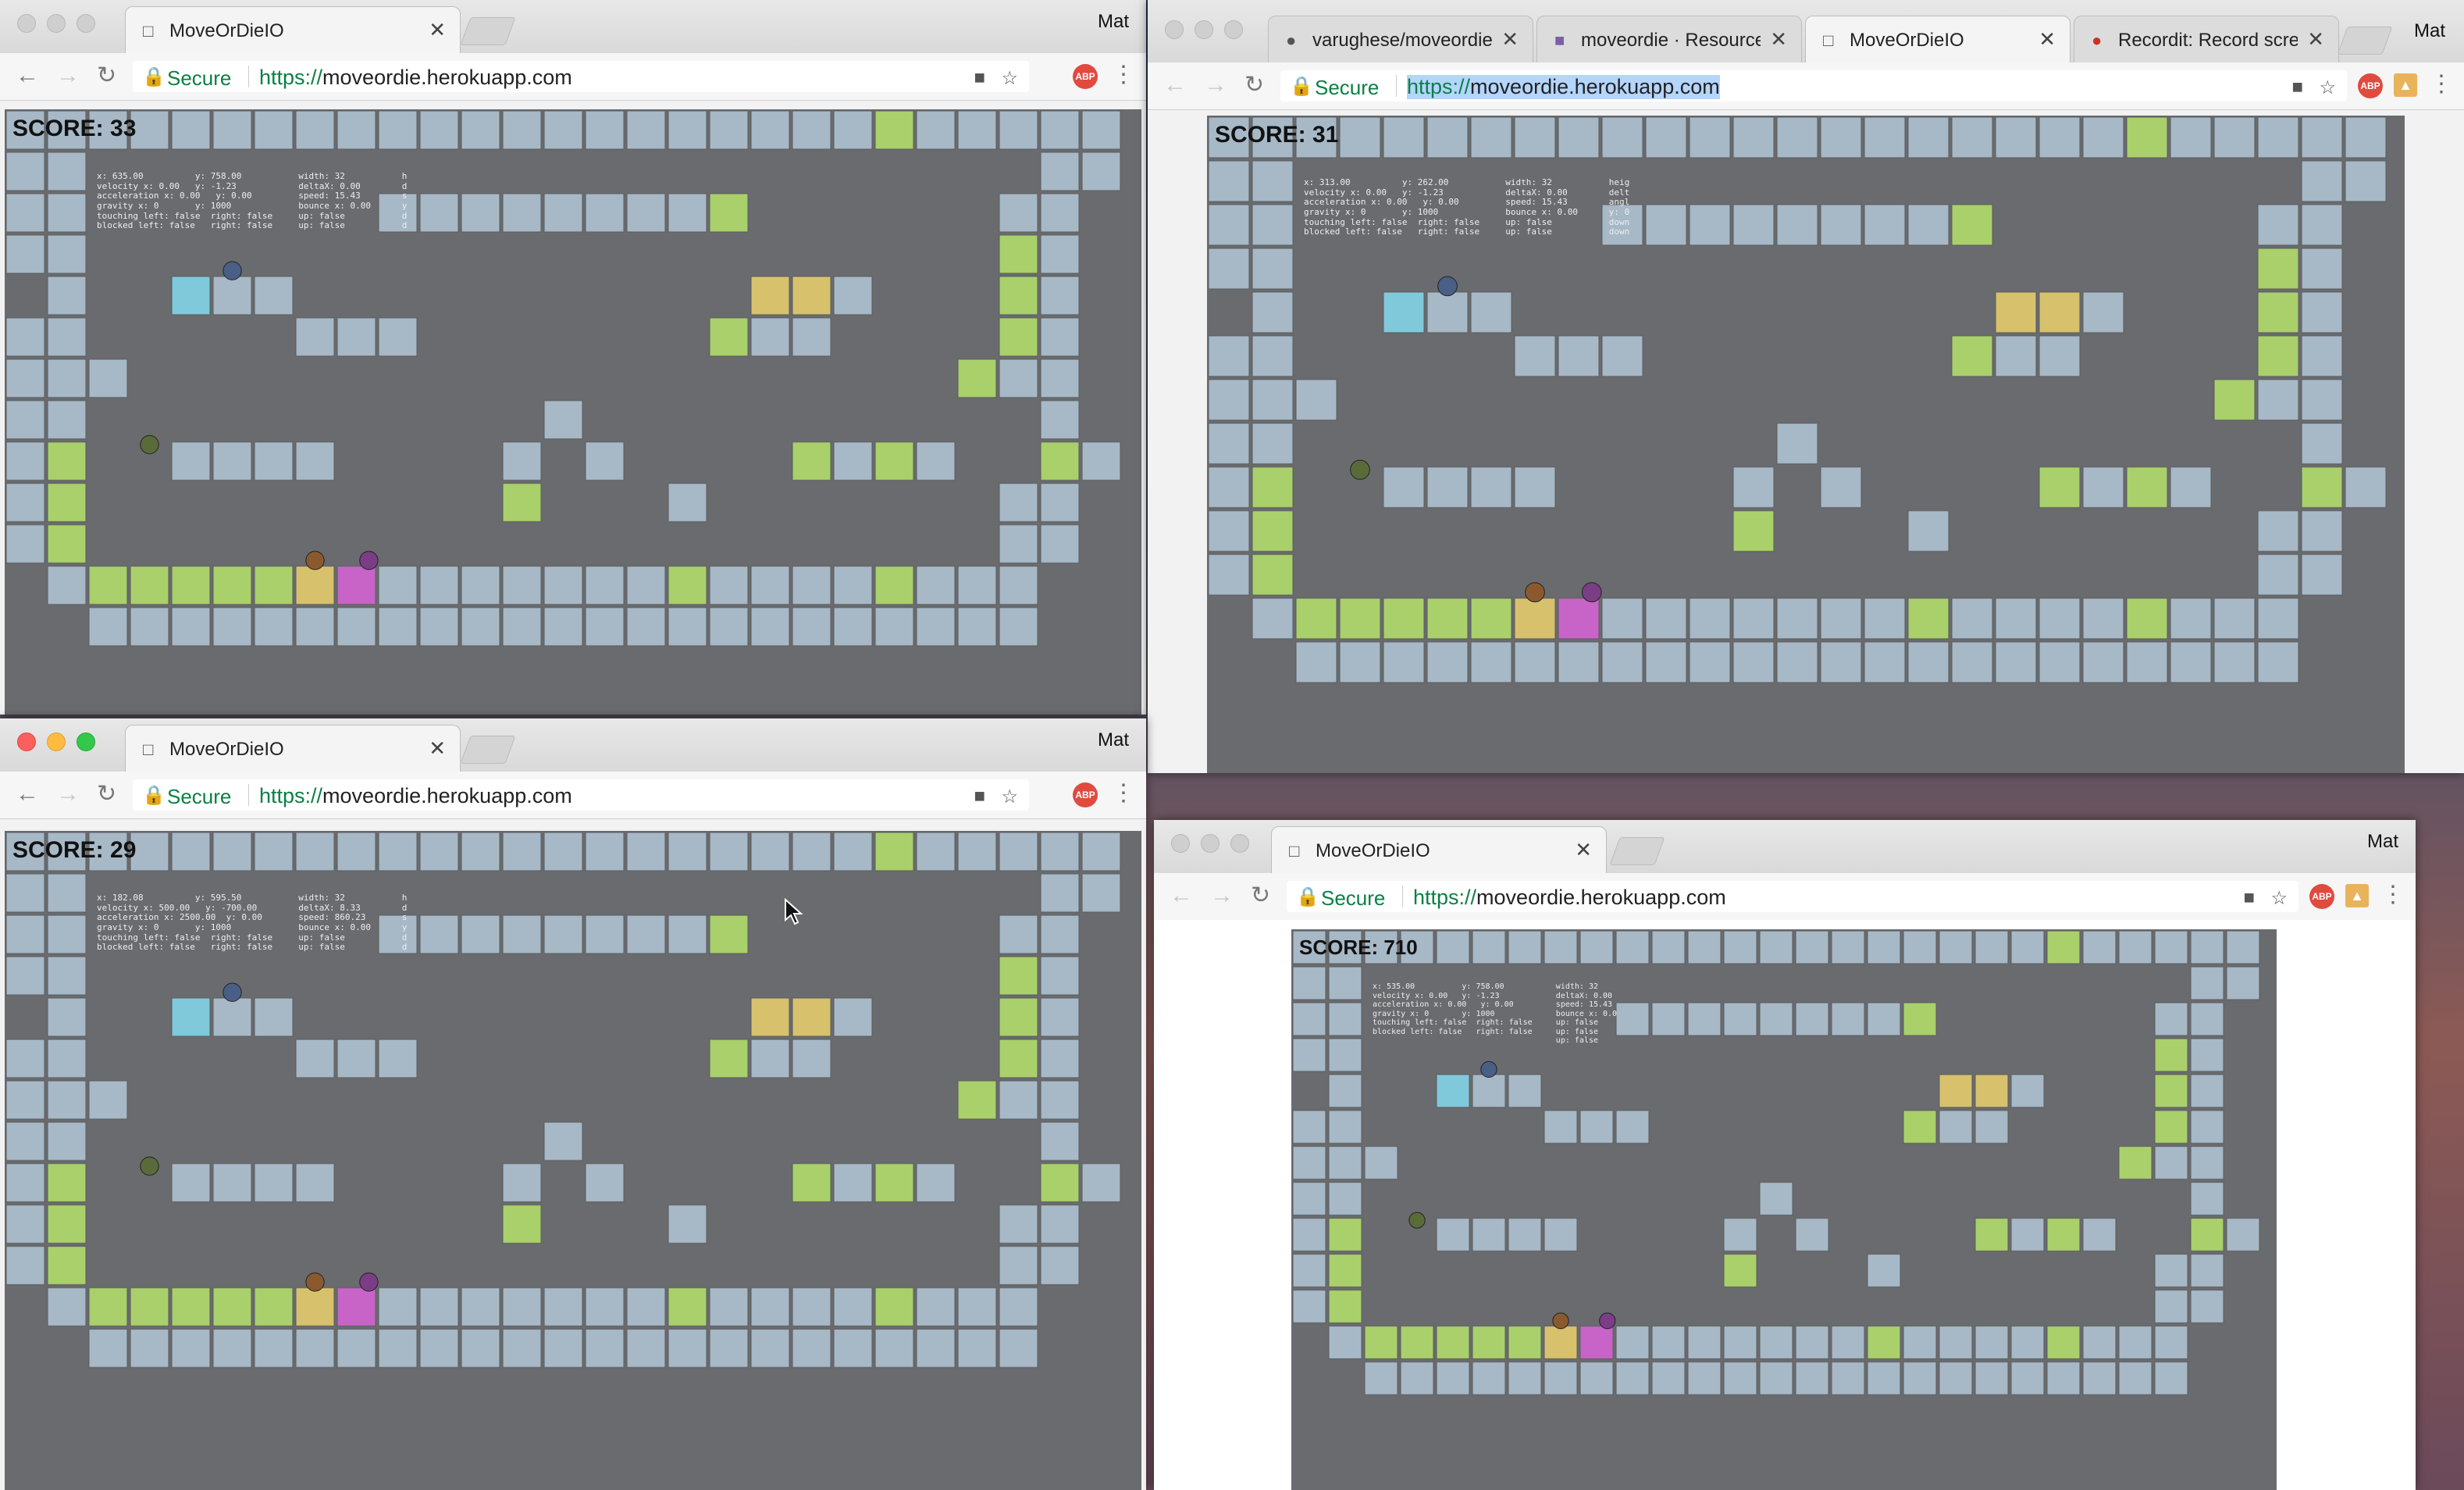  Describe the element at coordinates (1907, 40) in the screenshot. I see `tab-title: MoveOrDieIO` at that location.